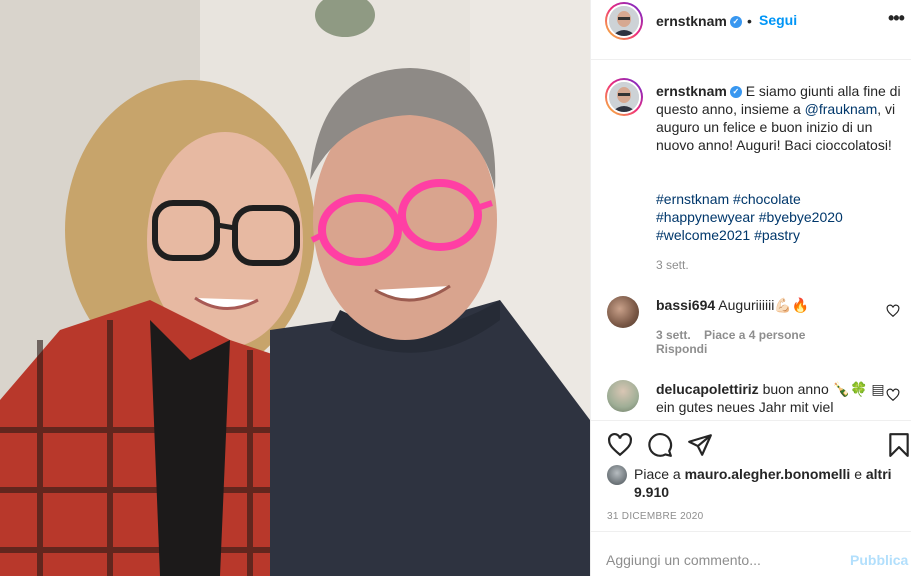  I want to click on likes-prefix: Piace a, so click(657, 474).